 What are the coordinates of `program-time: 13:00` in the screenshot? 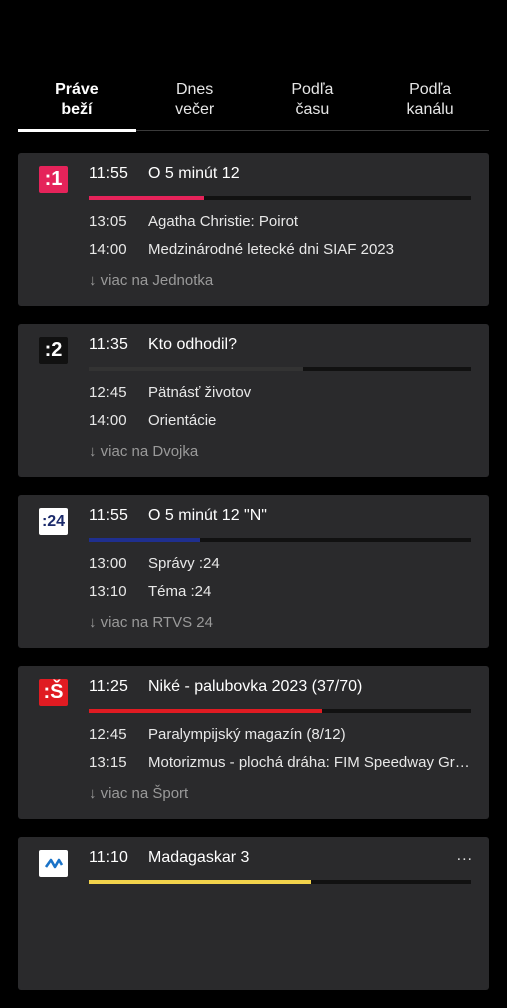 It's located at (108, 563).